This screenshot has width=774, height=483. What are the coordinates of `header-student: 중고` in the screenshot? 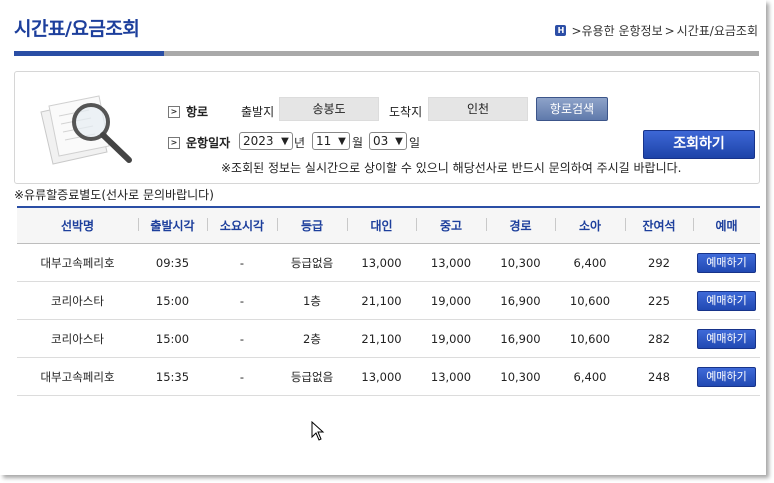 It's located at (451, 225).